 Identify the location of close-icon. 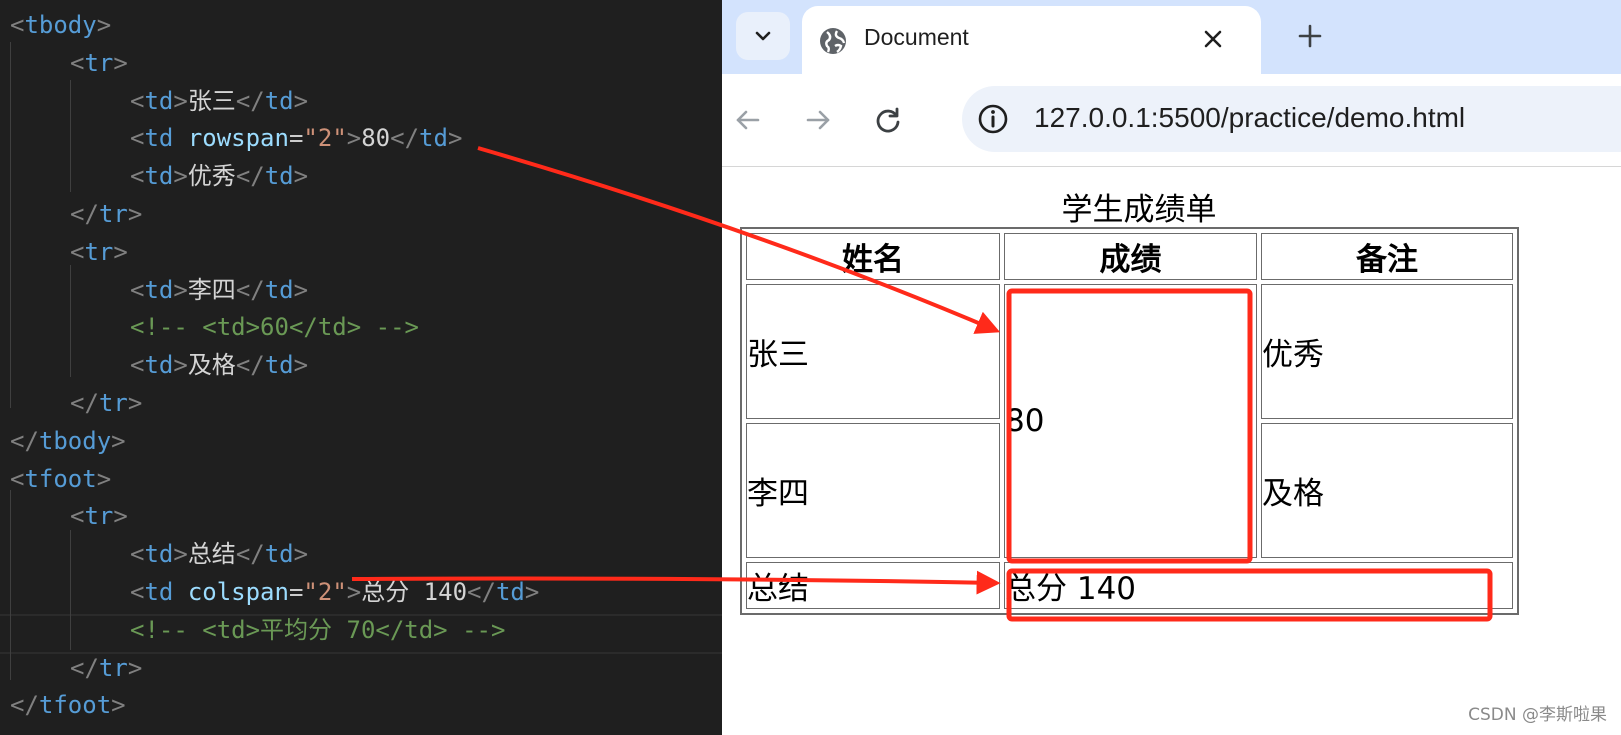
(1213, 39).